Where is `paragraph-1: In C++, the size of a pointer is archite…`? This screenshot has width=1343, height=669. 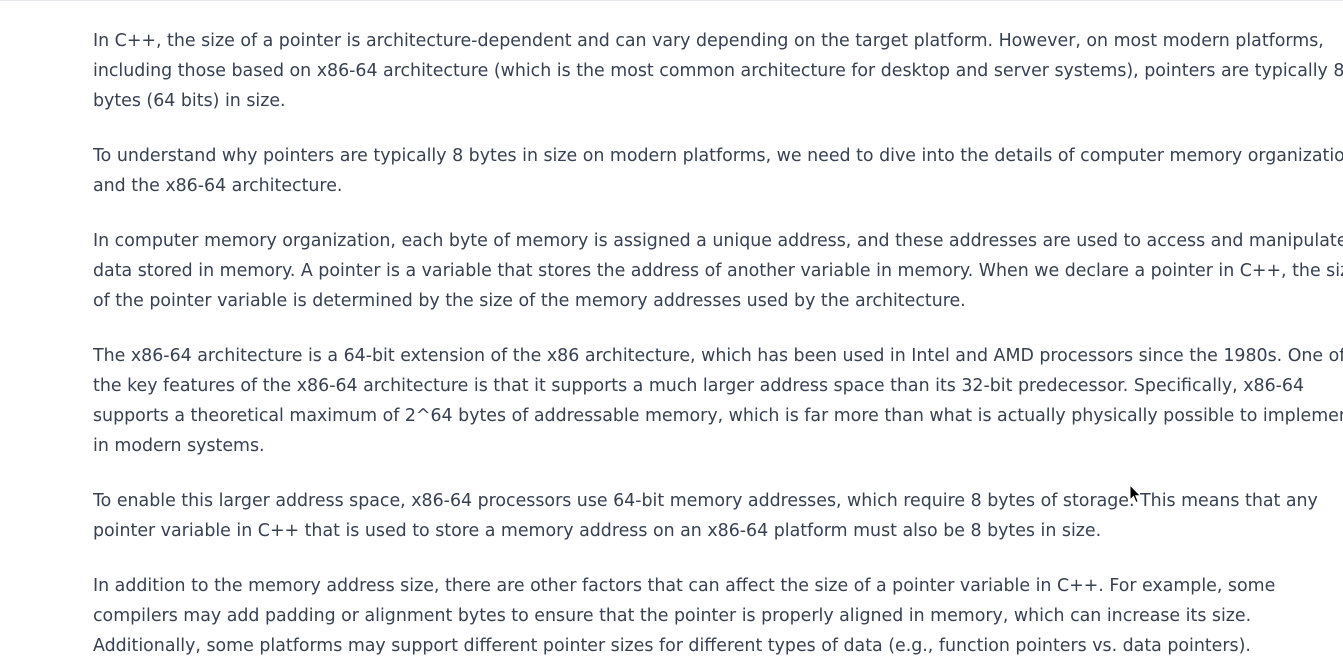
paragraph-1: In C++, the size of a pointer is archite… is located at coordinates (718, 71).